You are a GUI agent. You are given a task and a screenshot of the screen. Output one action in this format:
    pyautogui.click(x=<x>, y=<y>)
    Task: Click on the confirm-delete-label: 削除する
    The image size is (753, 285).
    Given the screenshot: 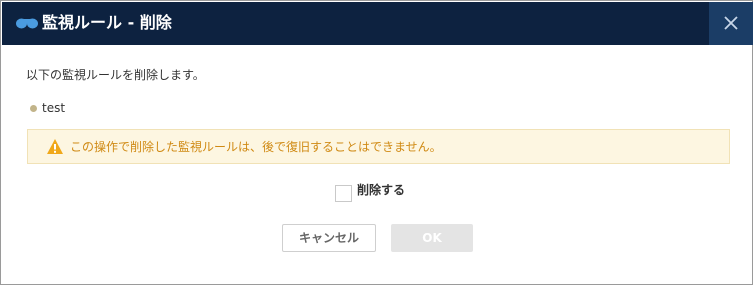 What is the action you would take?
    pyautogui.click(x=381, y=190)
    